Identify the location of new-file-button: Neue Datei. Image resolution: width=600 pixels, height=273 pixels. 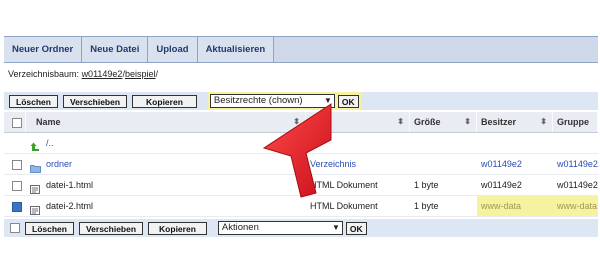
(115, 49).